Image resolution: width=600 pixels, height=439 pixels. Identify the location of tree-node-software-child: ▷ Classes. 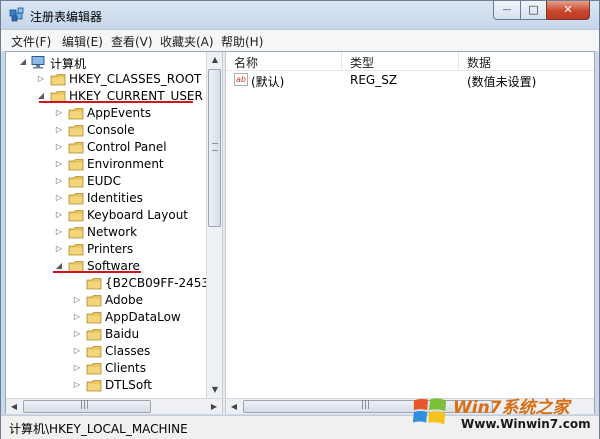
(106, 351).